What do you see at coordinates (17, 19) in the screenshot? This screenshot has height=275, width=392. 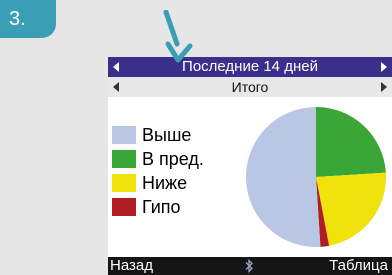 I see `step-number: 3.` at bounding box center [17, 19].